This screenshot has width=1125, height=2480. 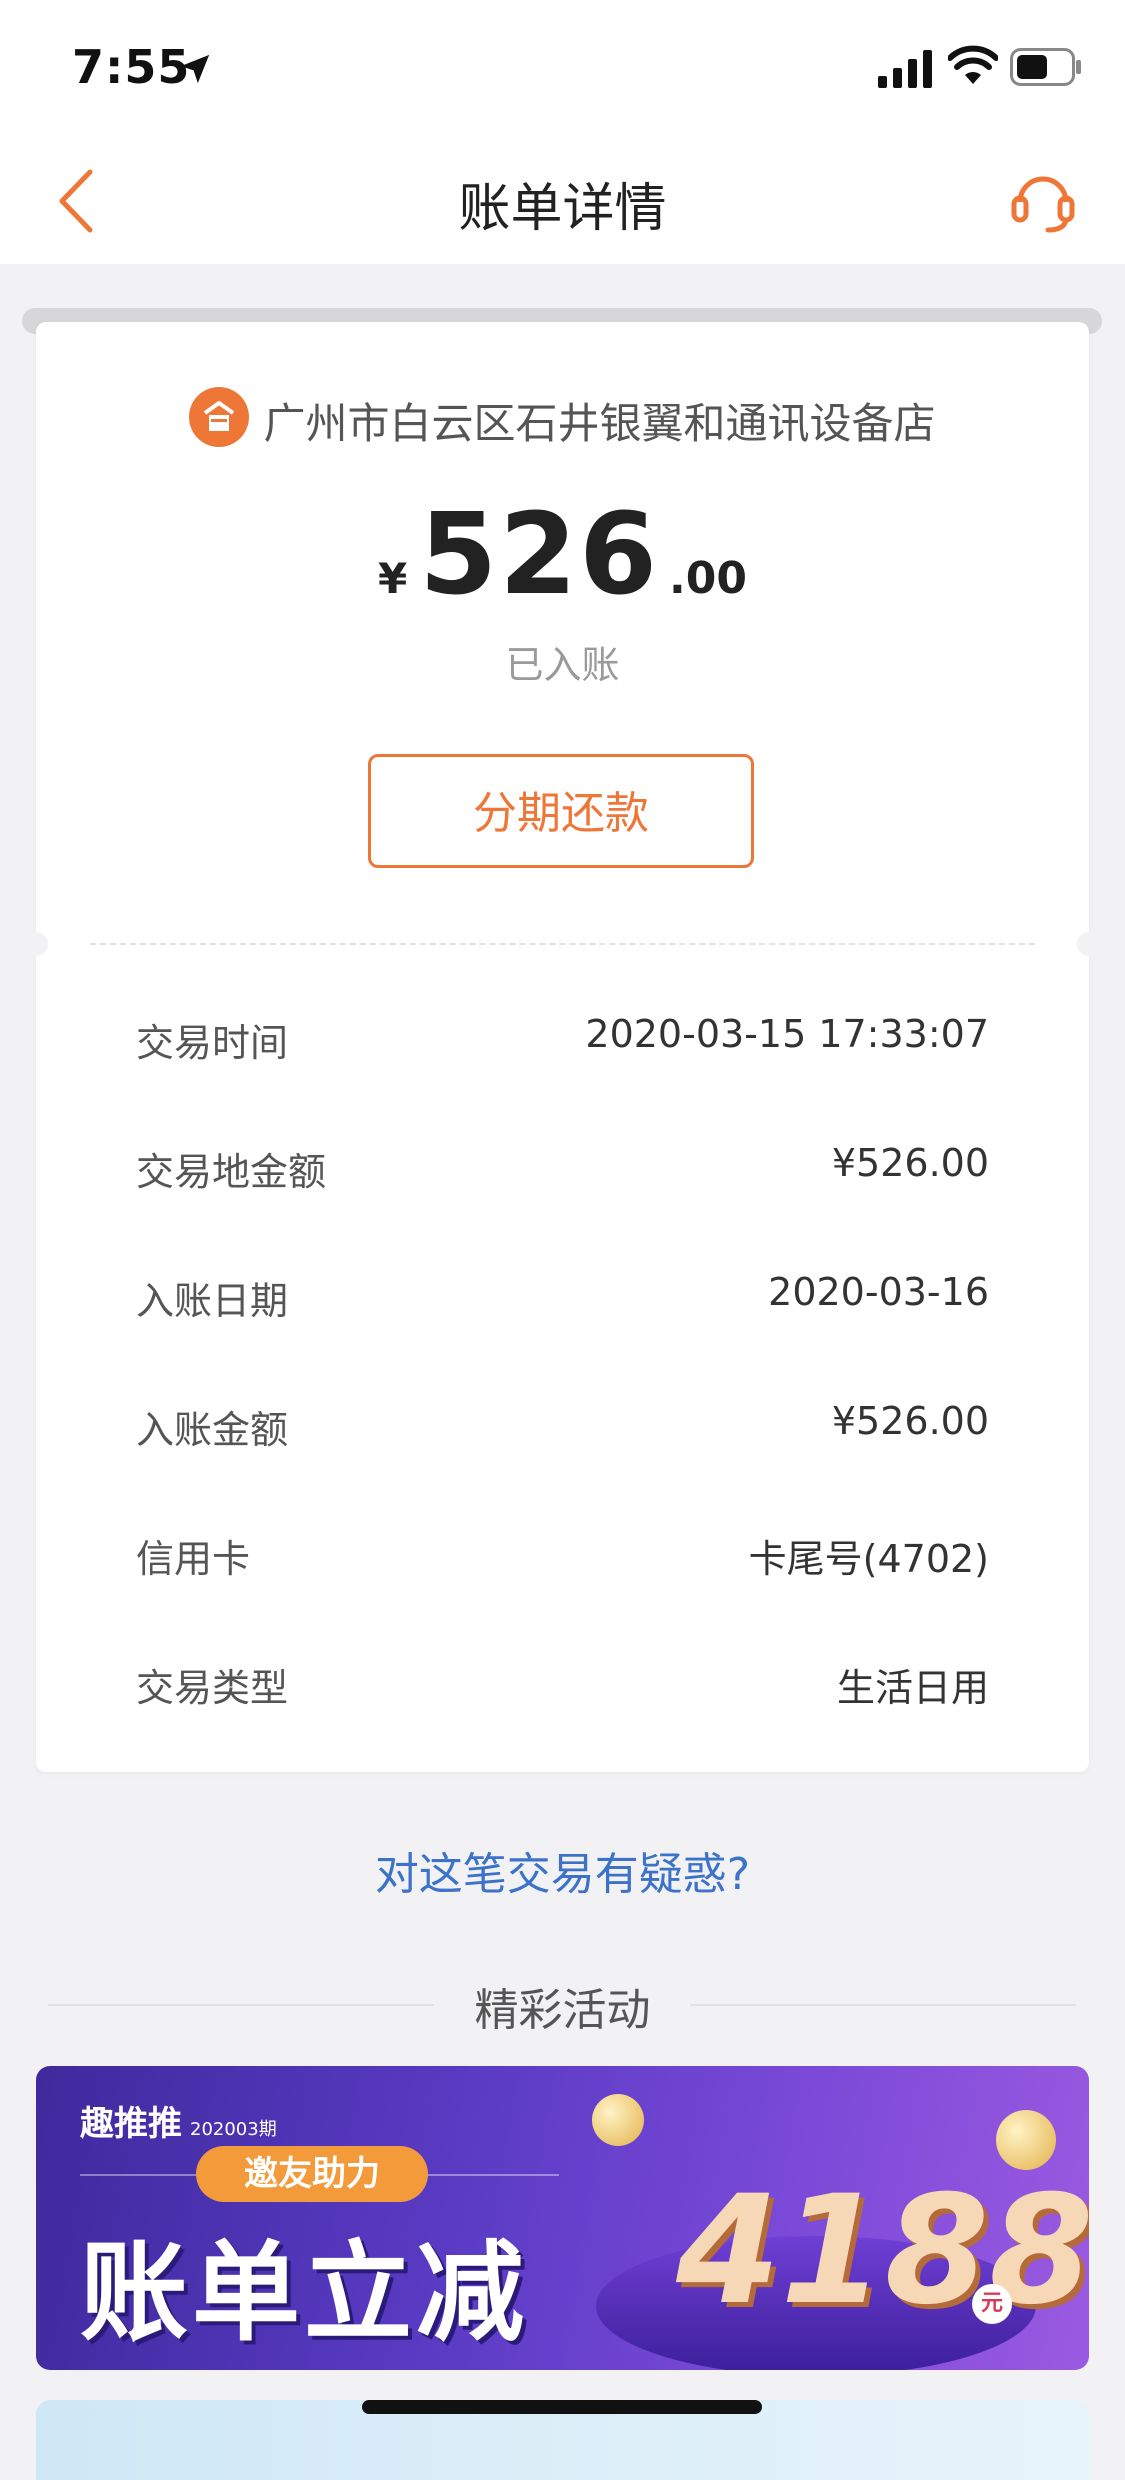 What do you see at coordinates (787, 1034) in the screenshot?
I see `detail-value: 2020-03-15 17:33:07` at bounding box center [787, 1034].